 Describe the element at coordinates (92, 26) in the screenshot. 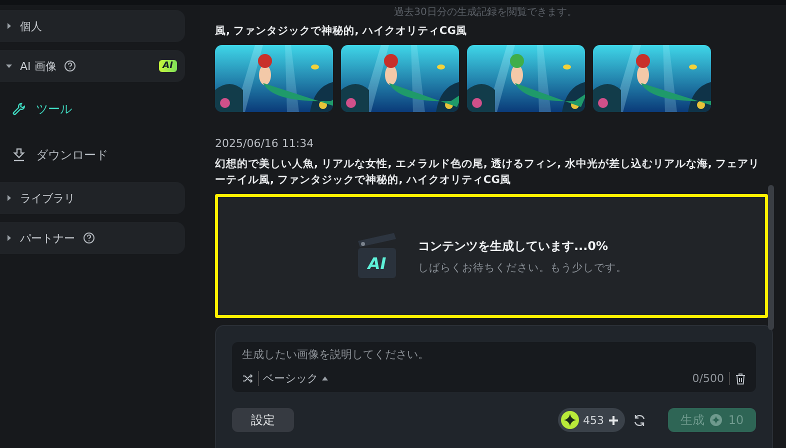

I see `sidebar-group: 個人` at that location.